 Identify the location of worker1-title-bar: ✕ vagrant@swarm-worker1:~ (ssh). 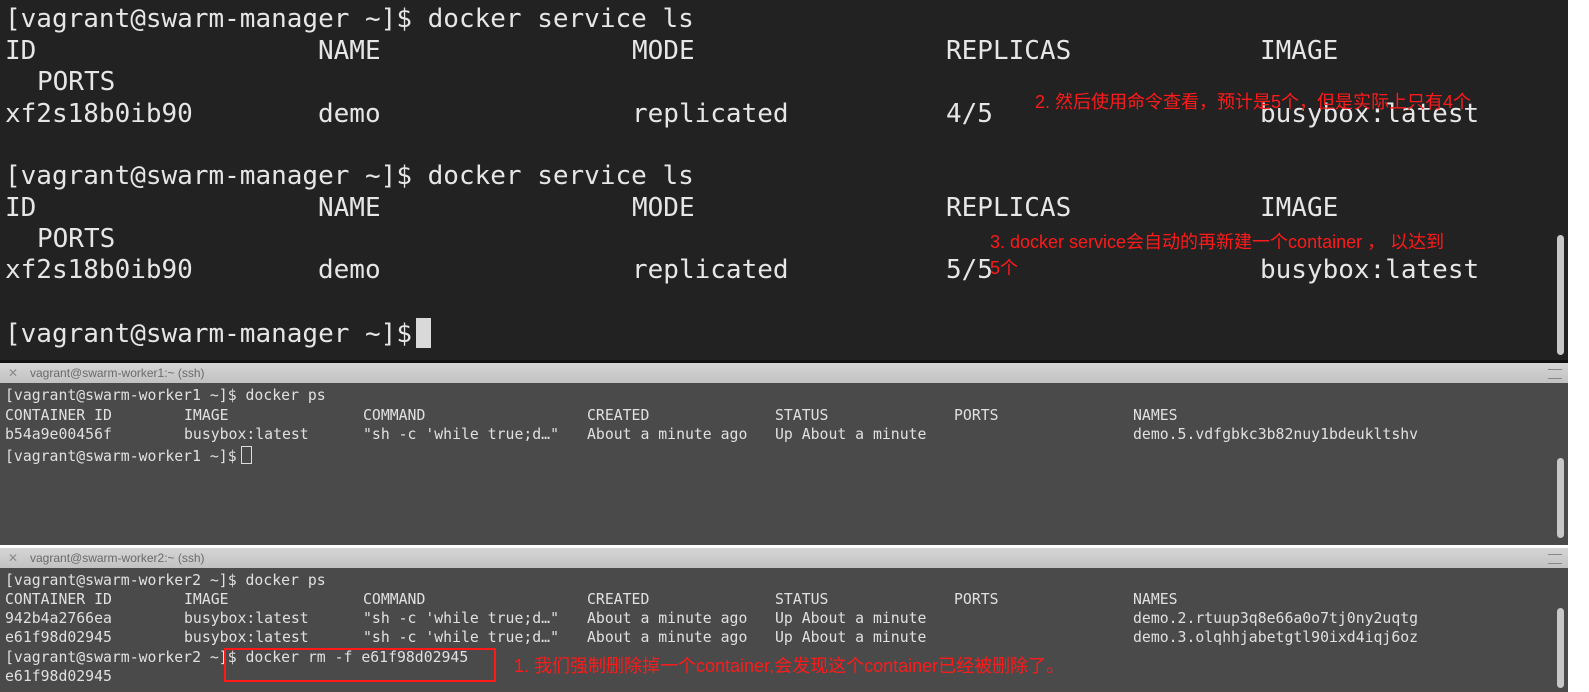
(784, 373).